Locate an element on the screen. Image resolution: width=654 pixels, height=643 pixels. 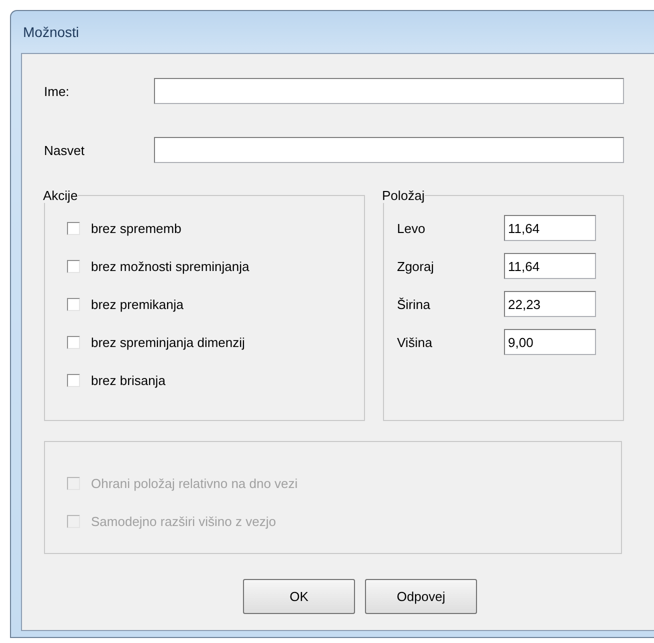
input-field: 9,00 is located at coordinates (550, 342).